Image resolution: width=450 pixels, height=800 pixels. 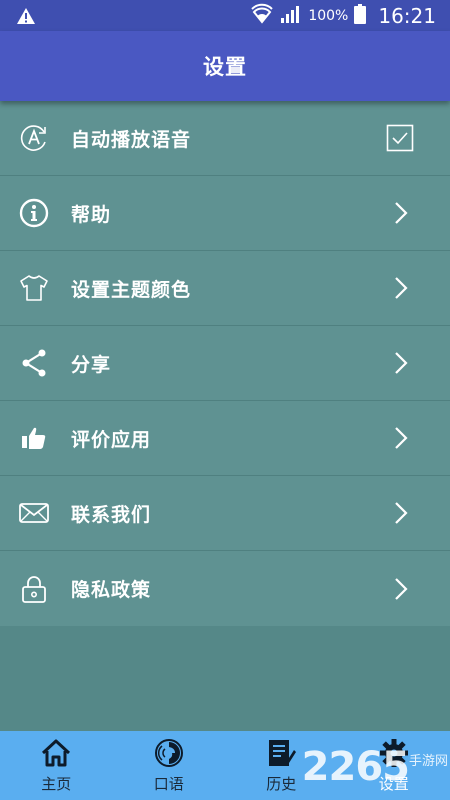 I want to click on page-title: 设置, so click(x=225, y=67).